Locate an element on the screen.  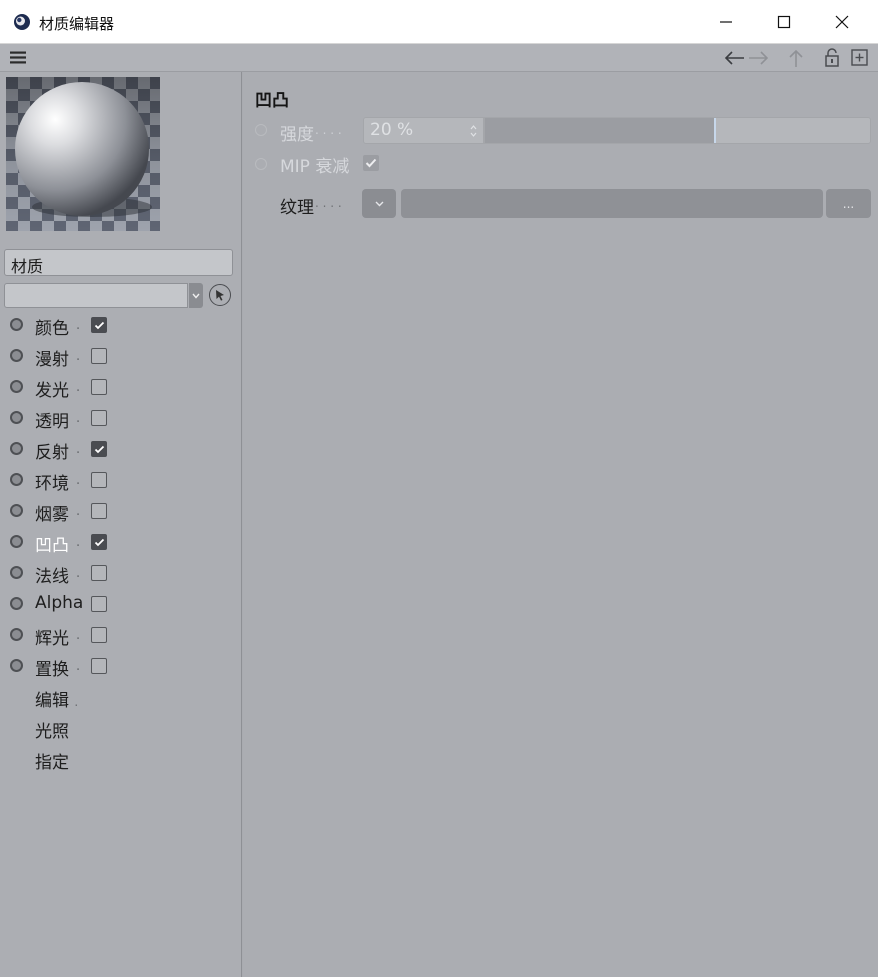
strength-dots: . . . . is located at coordinates (328, 130).